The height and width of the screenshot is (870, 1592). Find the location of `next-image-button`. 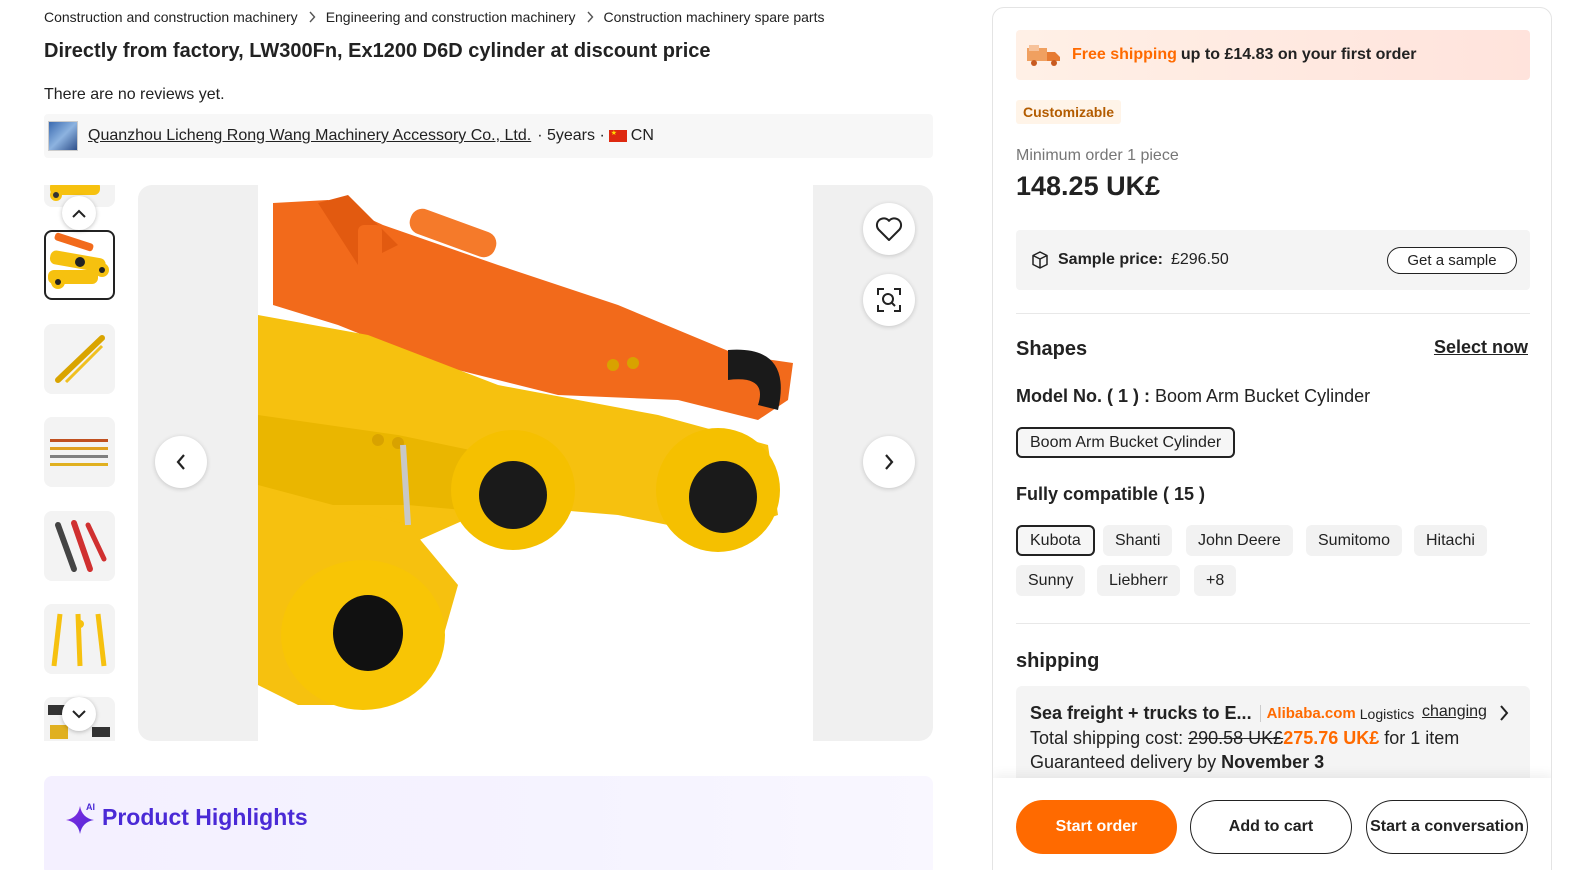

next-image-button is located at coordinates (889, 462).